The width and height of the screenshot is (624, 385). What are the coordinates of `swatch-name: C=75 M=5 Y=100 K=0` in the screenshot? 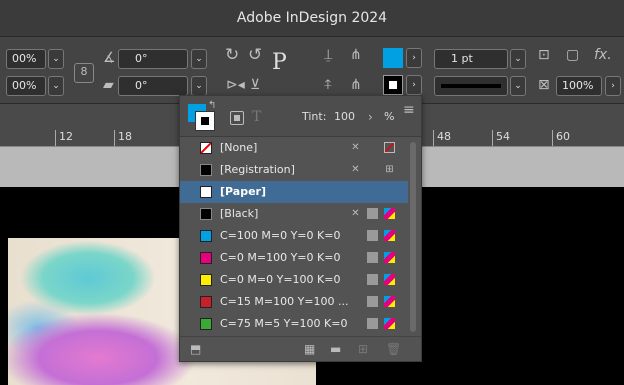 It's located at (284, 323).